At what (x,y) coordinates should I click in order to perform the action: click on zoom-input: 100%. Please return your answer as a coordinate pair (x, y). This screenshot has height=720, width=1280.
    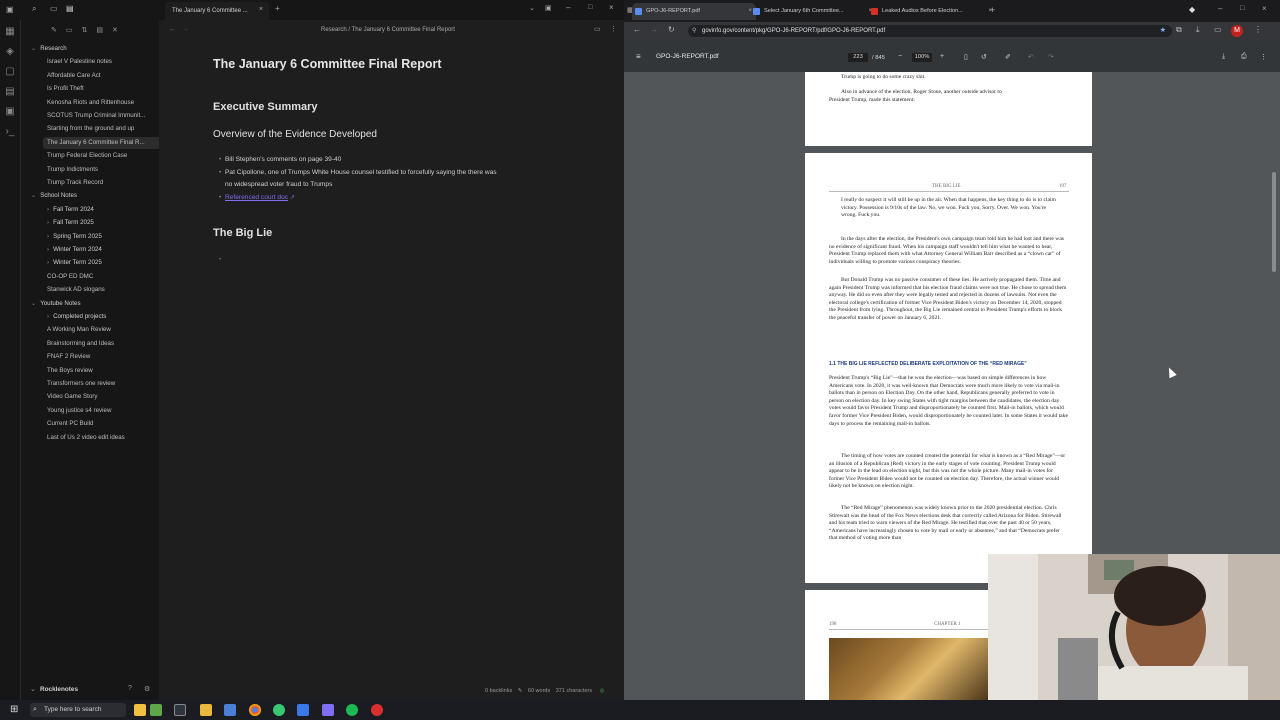
    Looking at the image, I should click on (922, 57).